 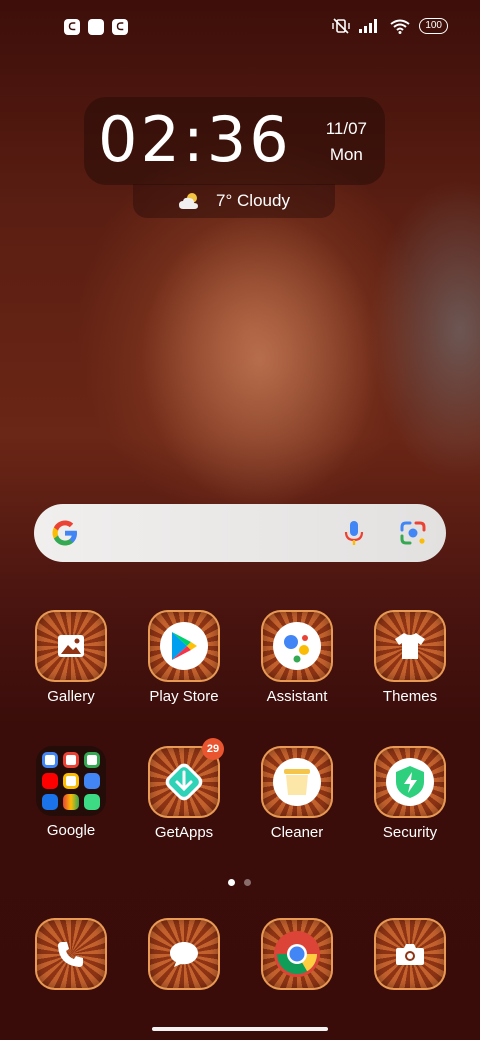 I want to click on clock-widget: 02:36 11/07 Mon, so click(x=234, y=141).